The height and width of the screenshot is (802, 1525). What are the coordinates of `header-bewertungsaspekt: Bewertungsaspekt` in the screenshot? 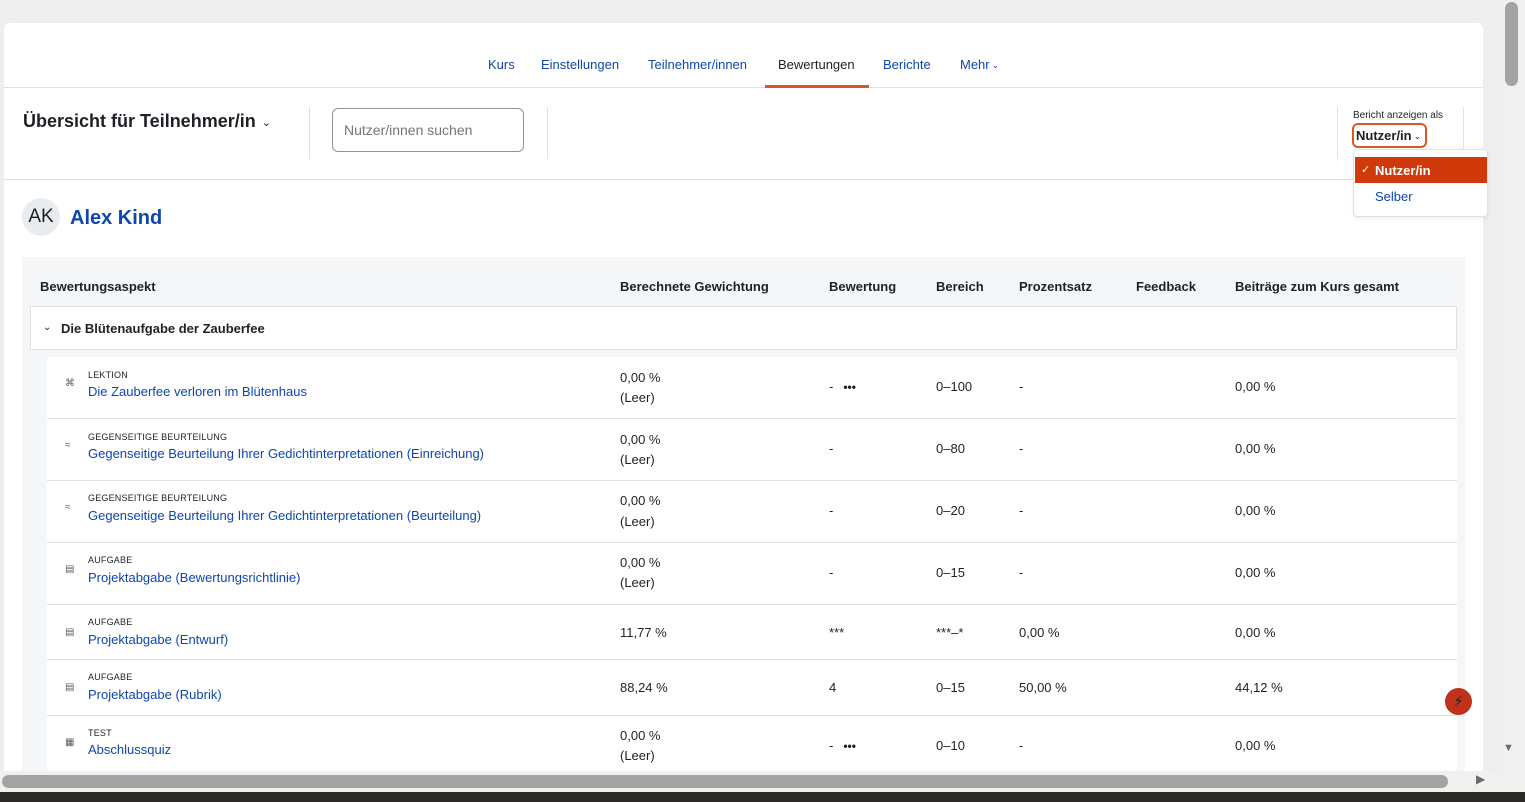 It's located at (98, 286).